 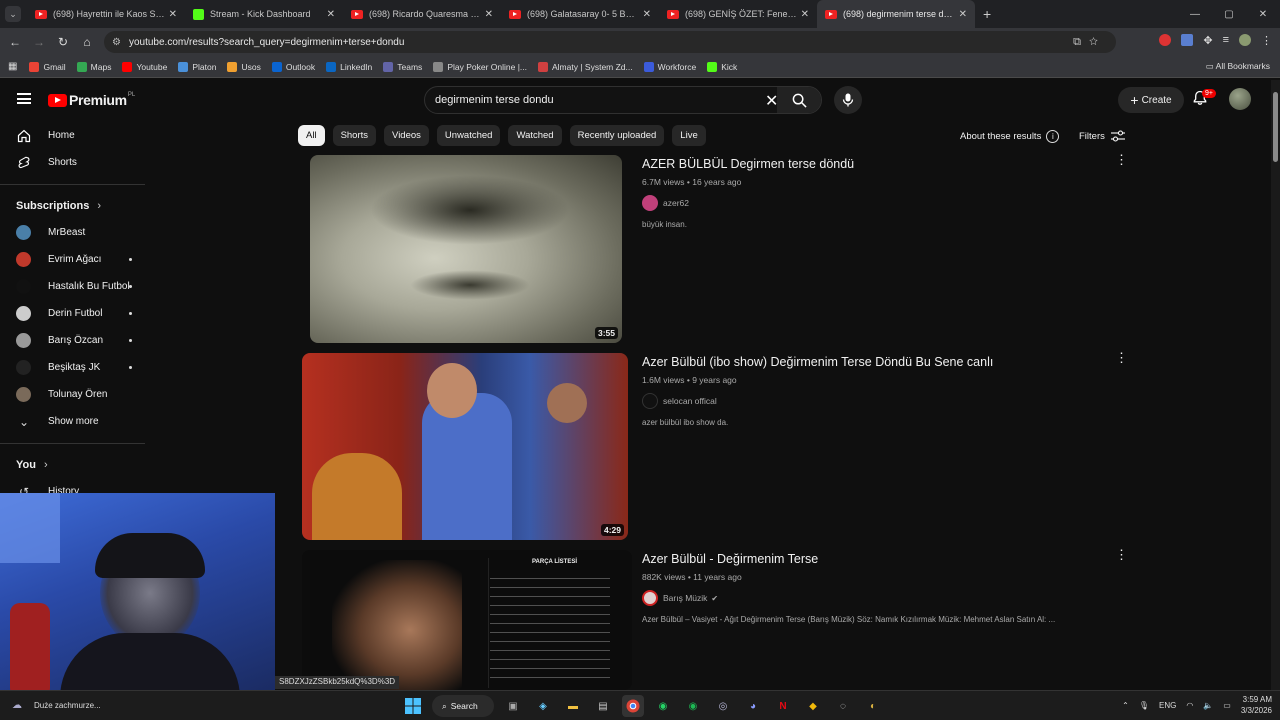 I want to click on maximize-button: ▢, so click(x=1229, y=14).